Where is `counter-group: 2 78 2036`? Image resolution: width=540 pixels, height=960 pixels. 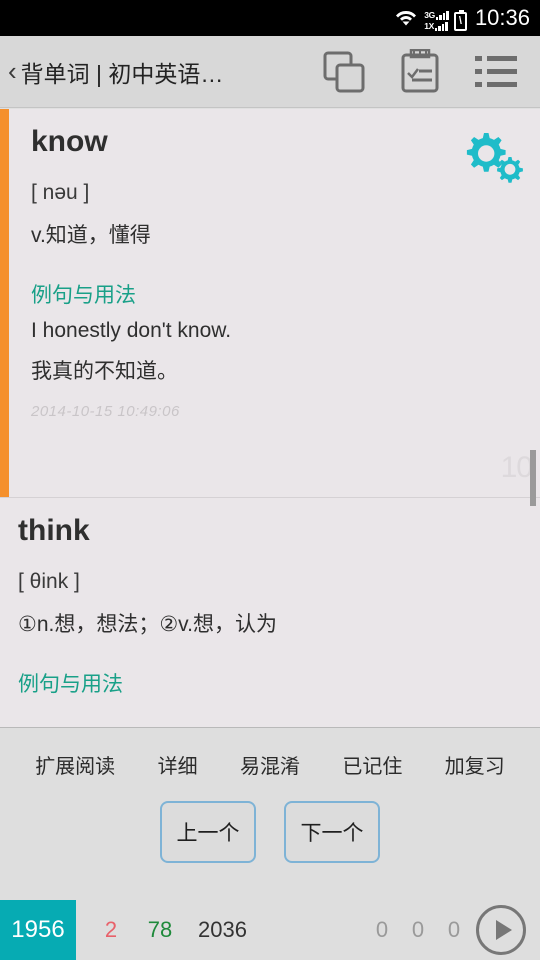 counter-group: 2 78 2036 is located at coordinates (171, 930).